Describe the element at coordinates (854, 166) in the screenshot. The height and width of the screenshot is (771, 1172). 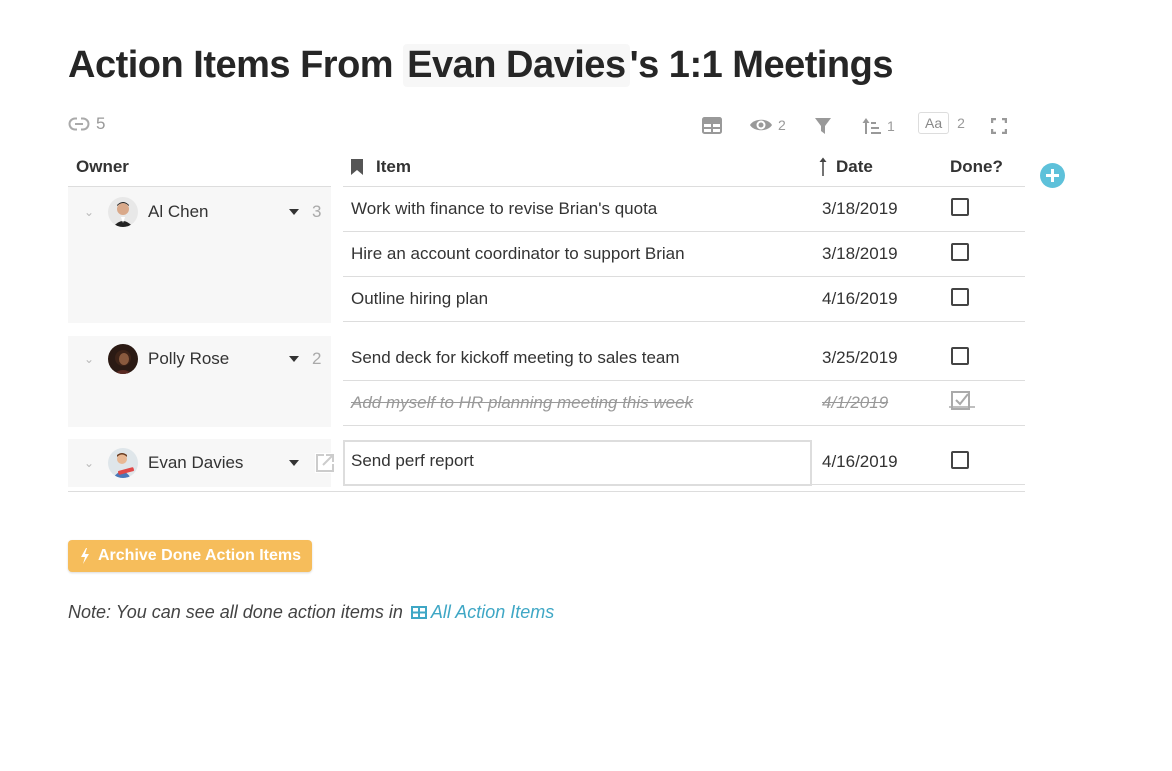
I see `column-header-date-label: Date` at that location.